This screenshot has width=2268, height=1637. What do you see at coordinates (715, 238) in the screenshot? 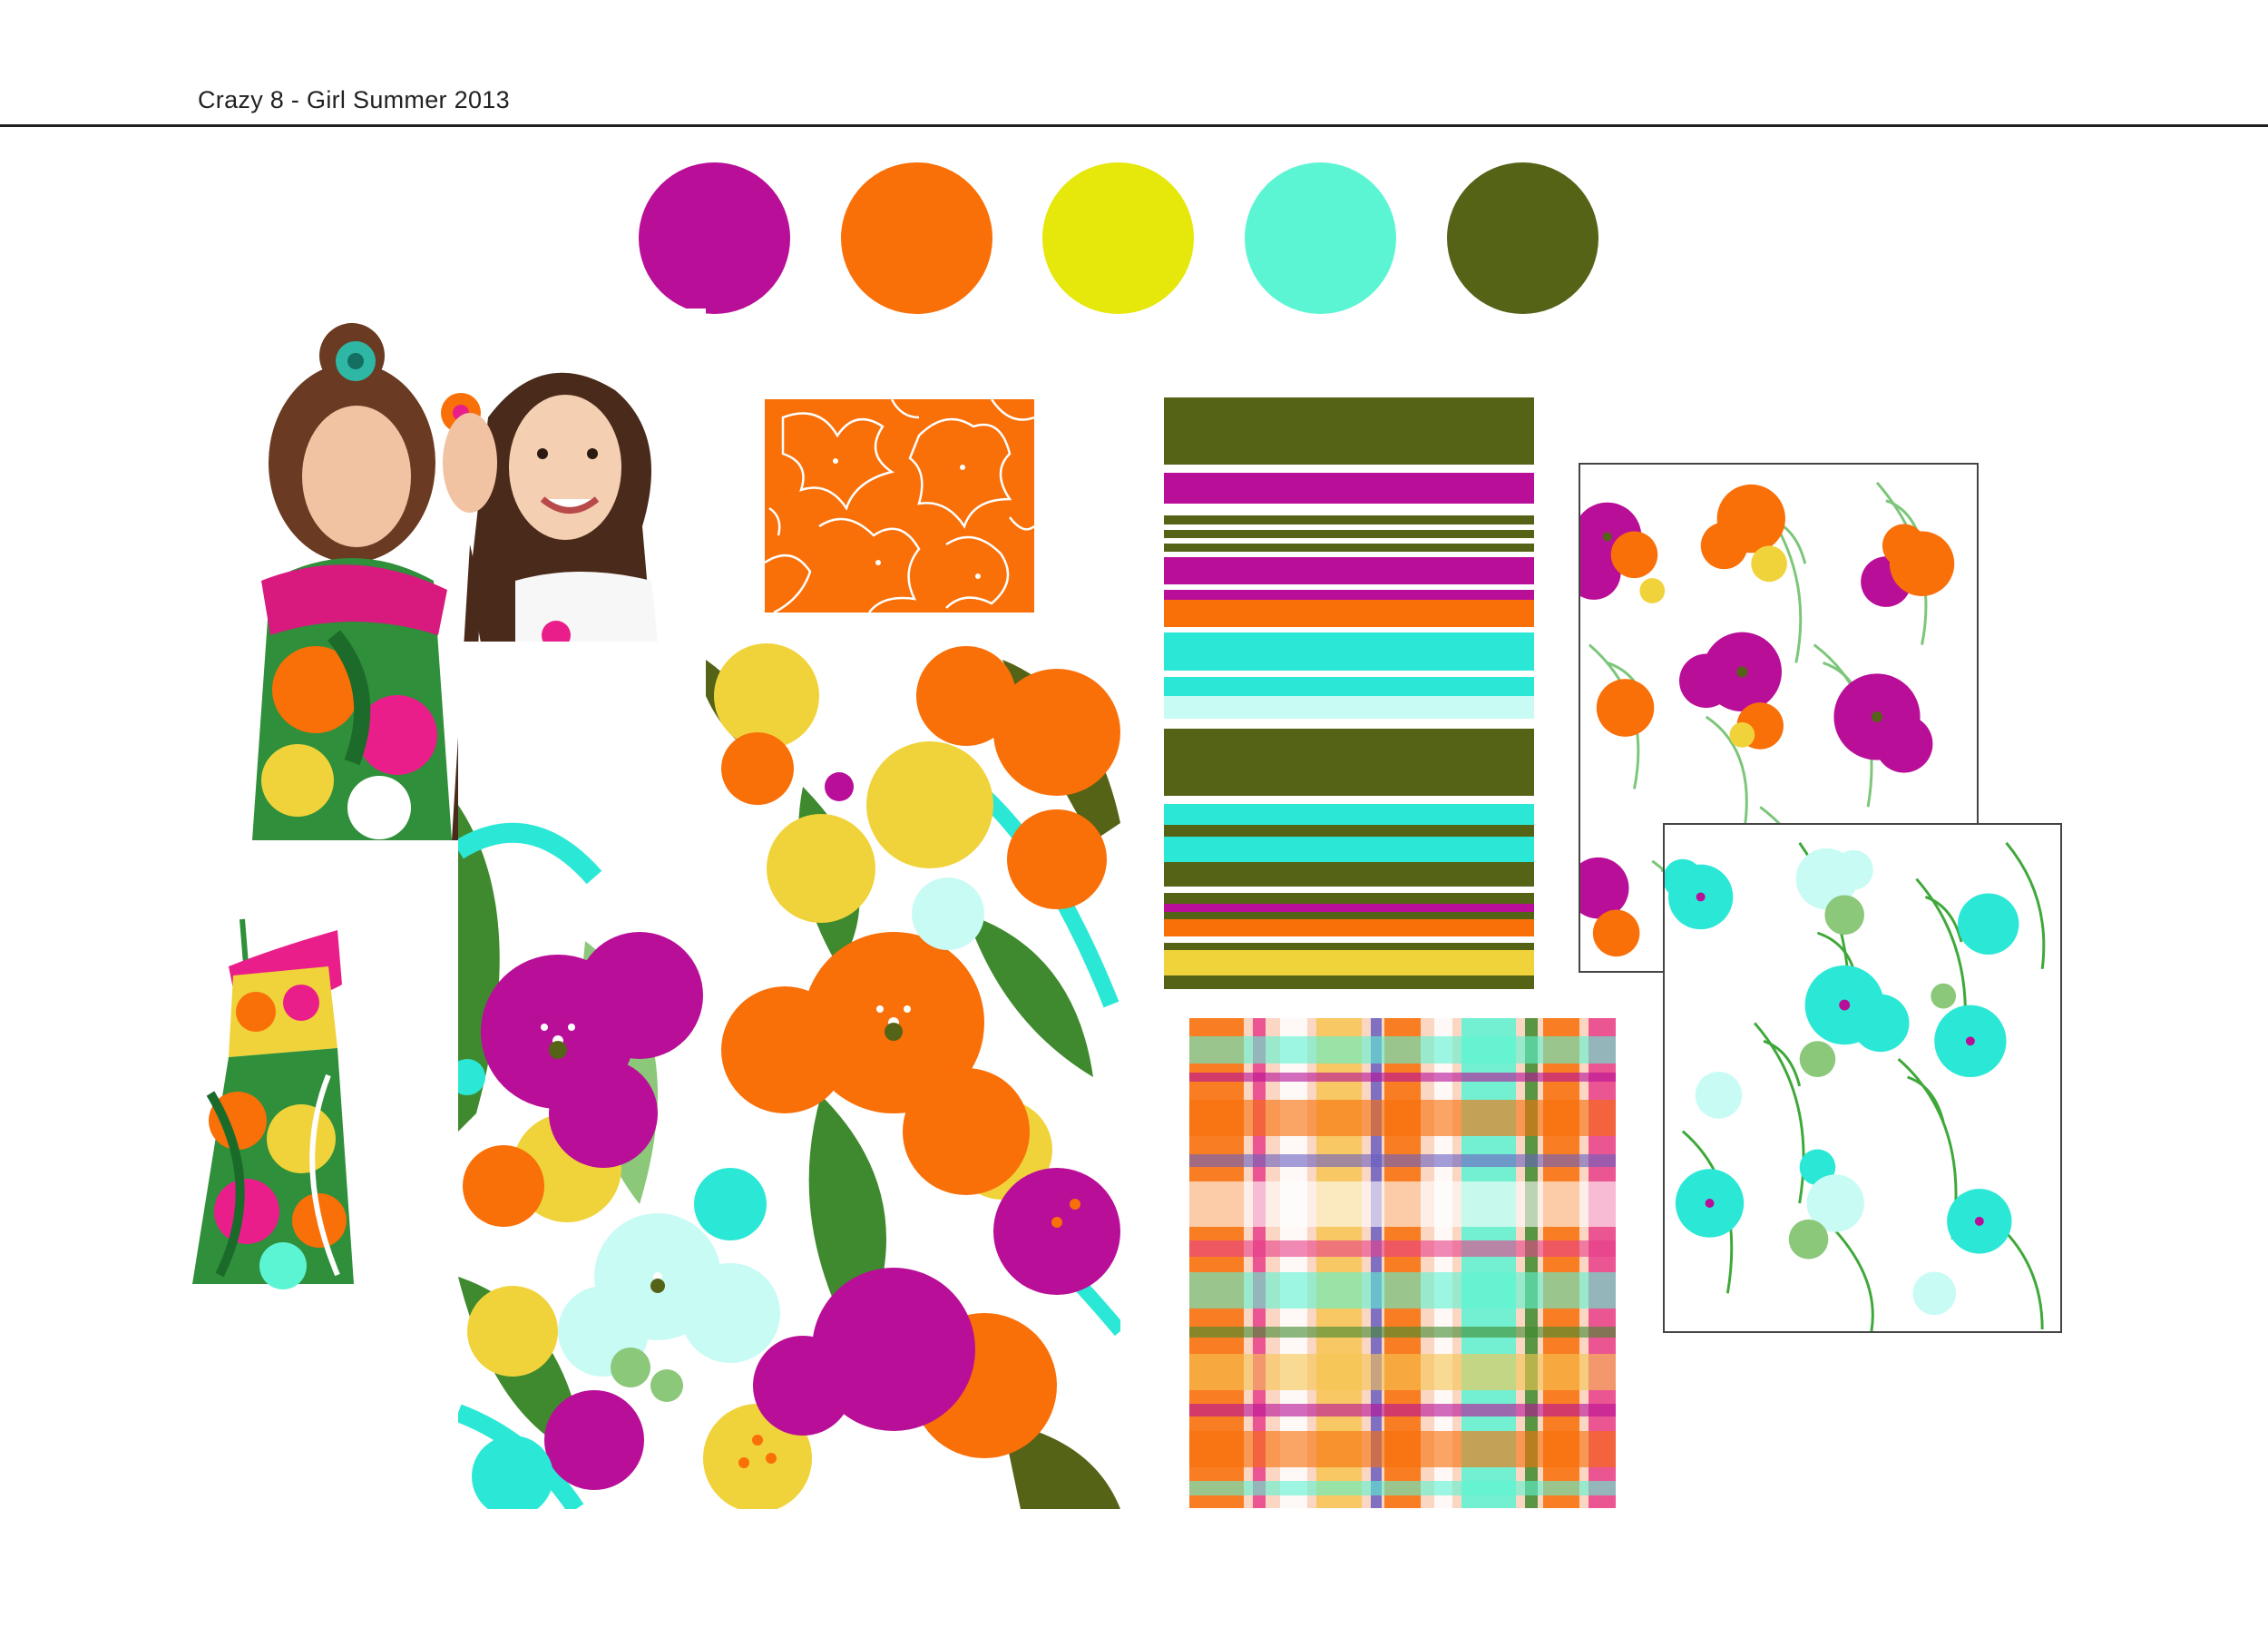
I see `palette-swatch-magenta` at bounding box center [715, 238].